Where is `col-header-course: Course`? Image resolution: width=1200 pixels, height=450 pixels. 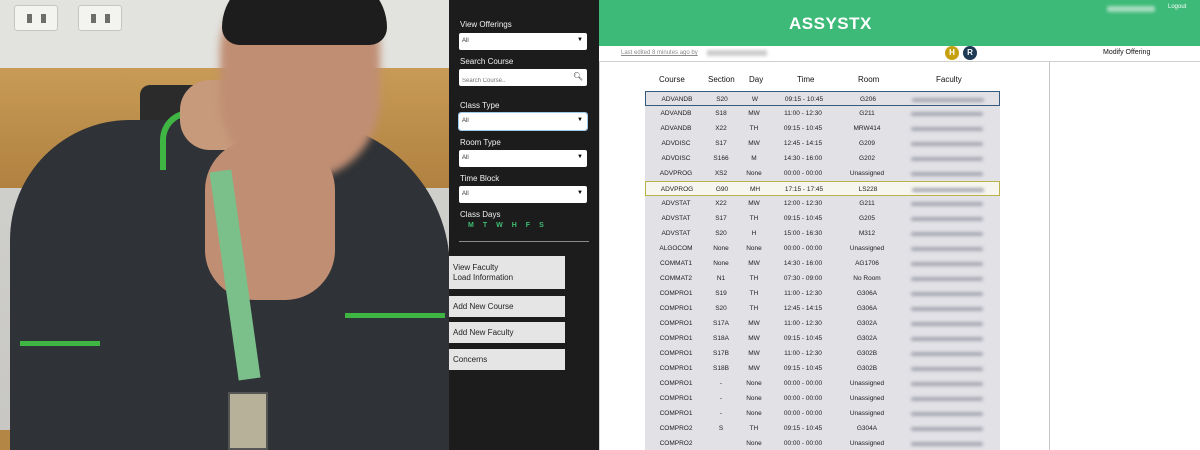
col-header-course: Course is located at coordinates (672, 79).